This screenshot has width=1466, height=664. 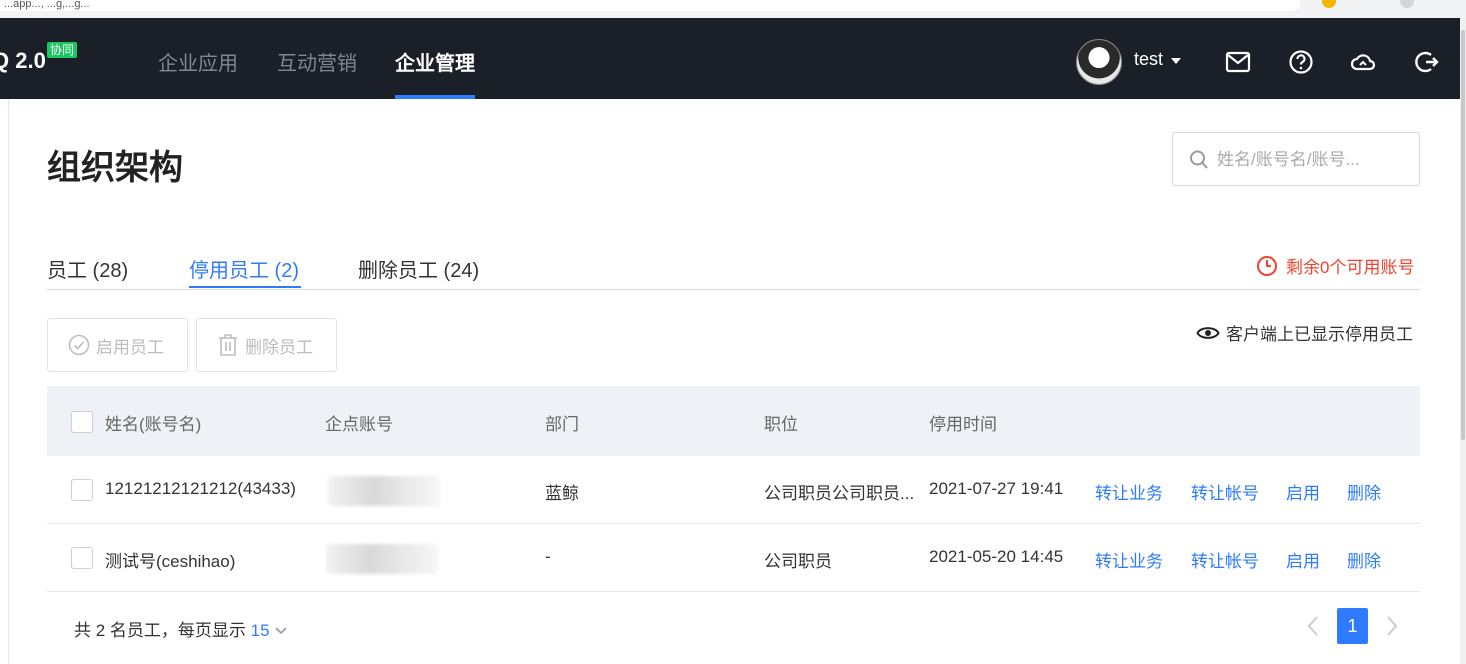 What do you see at coordinates (200, 488) in the screenshot?
I see `cell-name: 12121212121212(43433)` at bounding box center [200, 488].